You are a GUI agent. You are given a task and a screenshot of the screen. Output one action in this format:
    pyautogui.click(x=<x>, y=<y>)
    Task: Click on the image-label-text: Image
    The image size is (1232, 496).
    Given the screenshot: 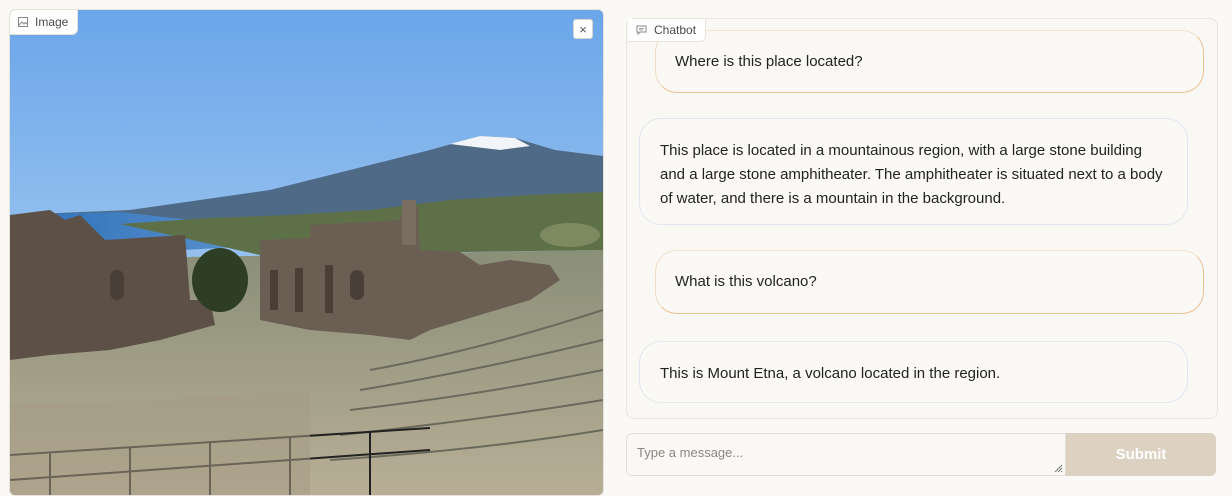 What is the action you would take?
    pyautogui.click(x=52, y=22)
    